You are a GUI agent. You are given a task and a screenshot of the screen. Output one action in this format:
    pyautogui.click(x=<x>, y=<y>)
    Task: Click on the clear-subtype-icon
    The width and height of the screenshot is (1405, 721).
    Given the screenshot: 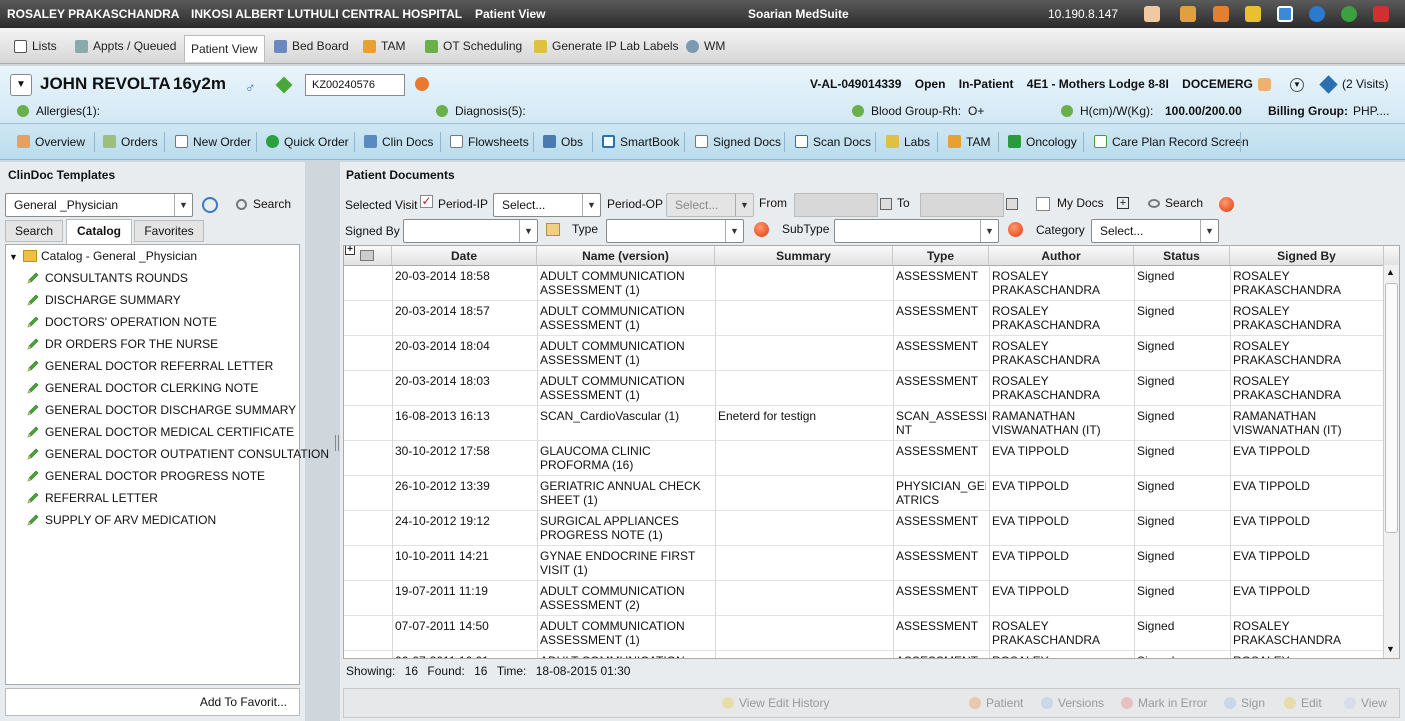 What is the action you would take?
    pyautogui.click(x=1015, y=229)
    